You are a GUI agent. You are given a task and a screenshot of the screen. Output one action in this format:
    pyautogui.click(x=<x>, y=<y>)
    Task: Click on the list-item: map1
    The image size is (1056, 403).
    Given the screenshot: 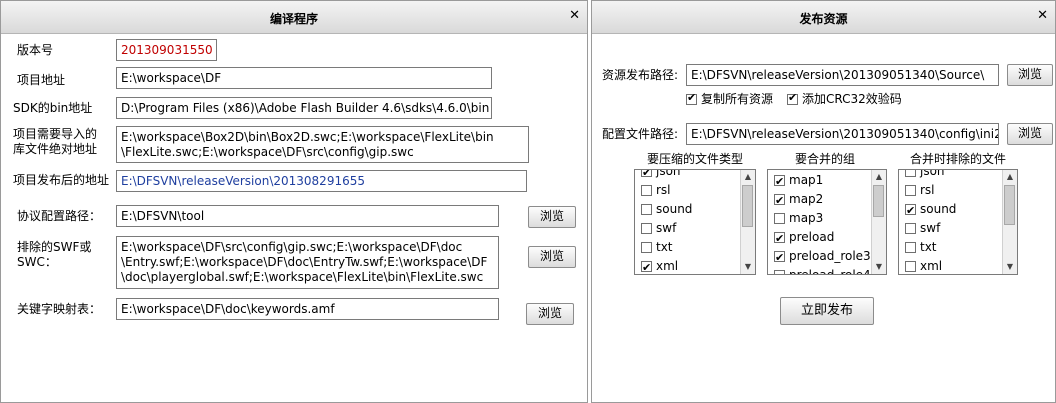 What is the action you would take?
    pyautogui.click(x=820, y=181)
    